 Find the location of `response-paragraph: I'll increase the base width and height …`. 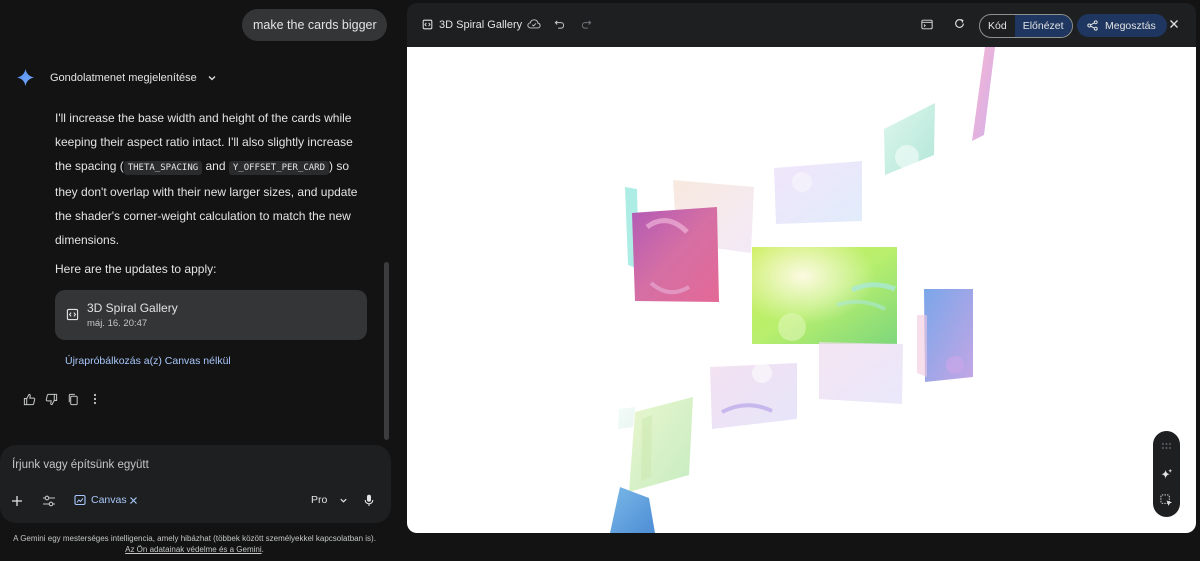

response-paragraph: I'll increase the base width and height … is located at coordinates (206, 179).